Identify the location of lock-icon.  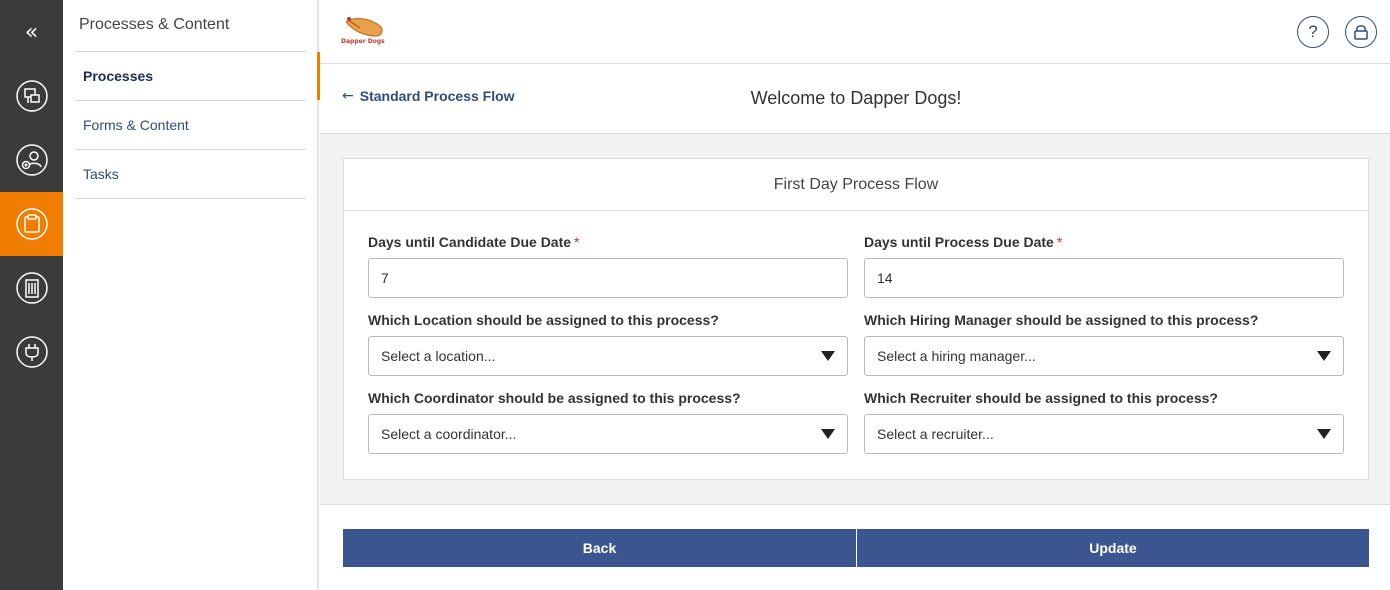
(1361, 32).